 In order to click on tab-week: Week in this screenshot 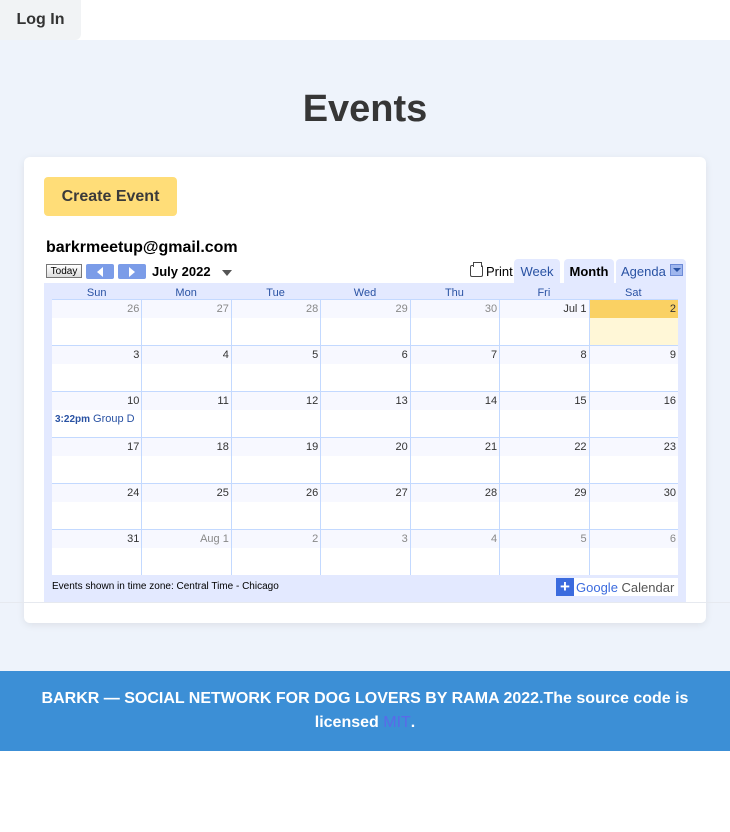, I will do `click(537, 271)`.